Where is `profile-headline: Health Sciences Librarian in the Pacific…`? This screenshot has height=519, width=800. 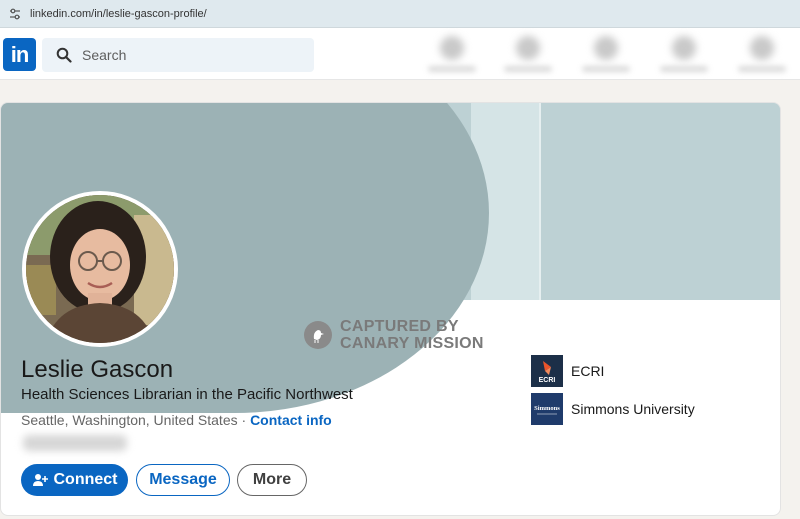
profile-headline: Health Sciences Librarian in the Pacific… is located at coordinates (187, 394).